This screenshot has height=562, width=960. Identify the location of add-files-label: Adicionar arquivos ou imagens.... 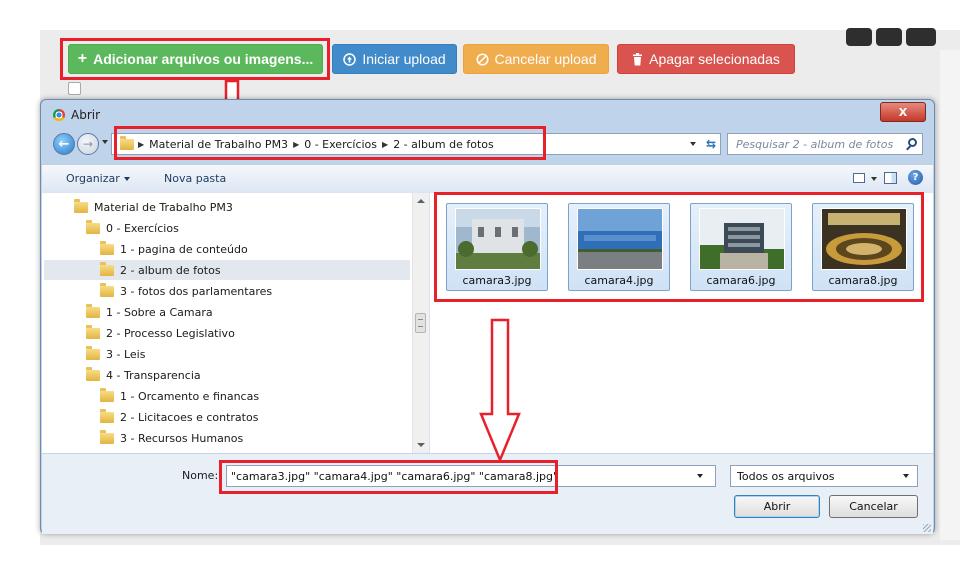
(203, 59).